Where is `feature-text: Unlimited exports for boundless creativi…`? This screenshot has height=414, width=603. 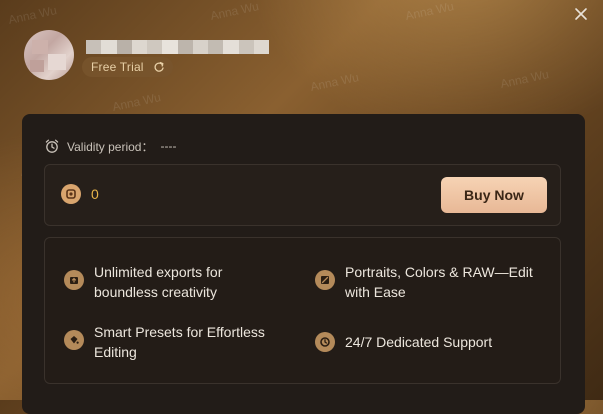
feature-text: Unlimited exports for boundless creativi… is located at coordinates (158, 282).